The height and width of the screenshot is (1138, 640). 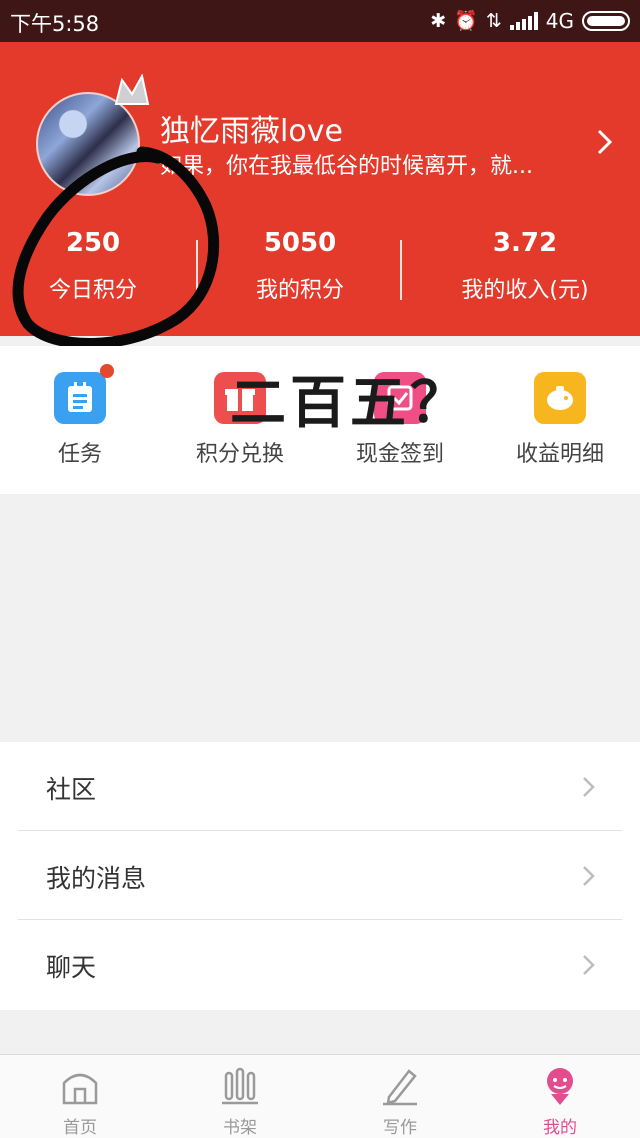 I want to click on piggy-bank-icon, so click(x=560, y=398).